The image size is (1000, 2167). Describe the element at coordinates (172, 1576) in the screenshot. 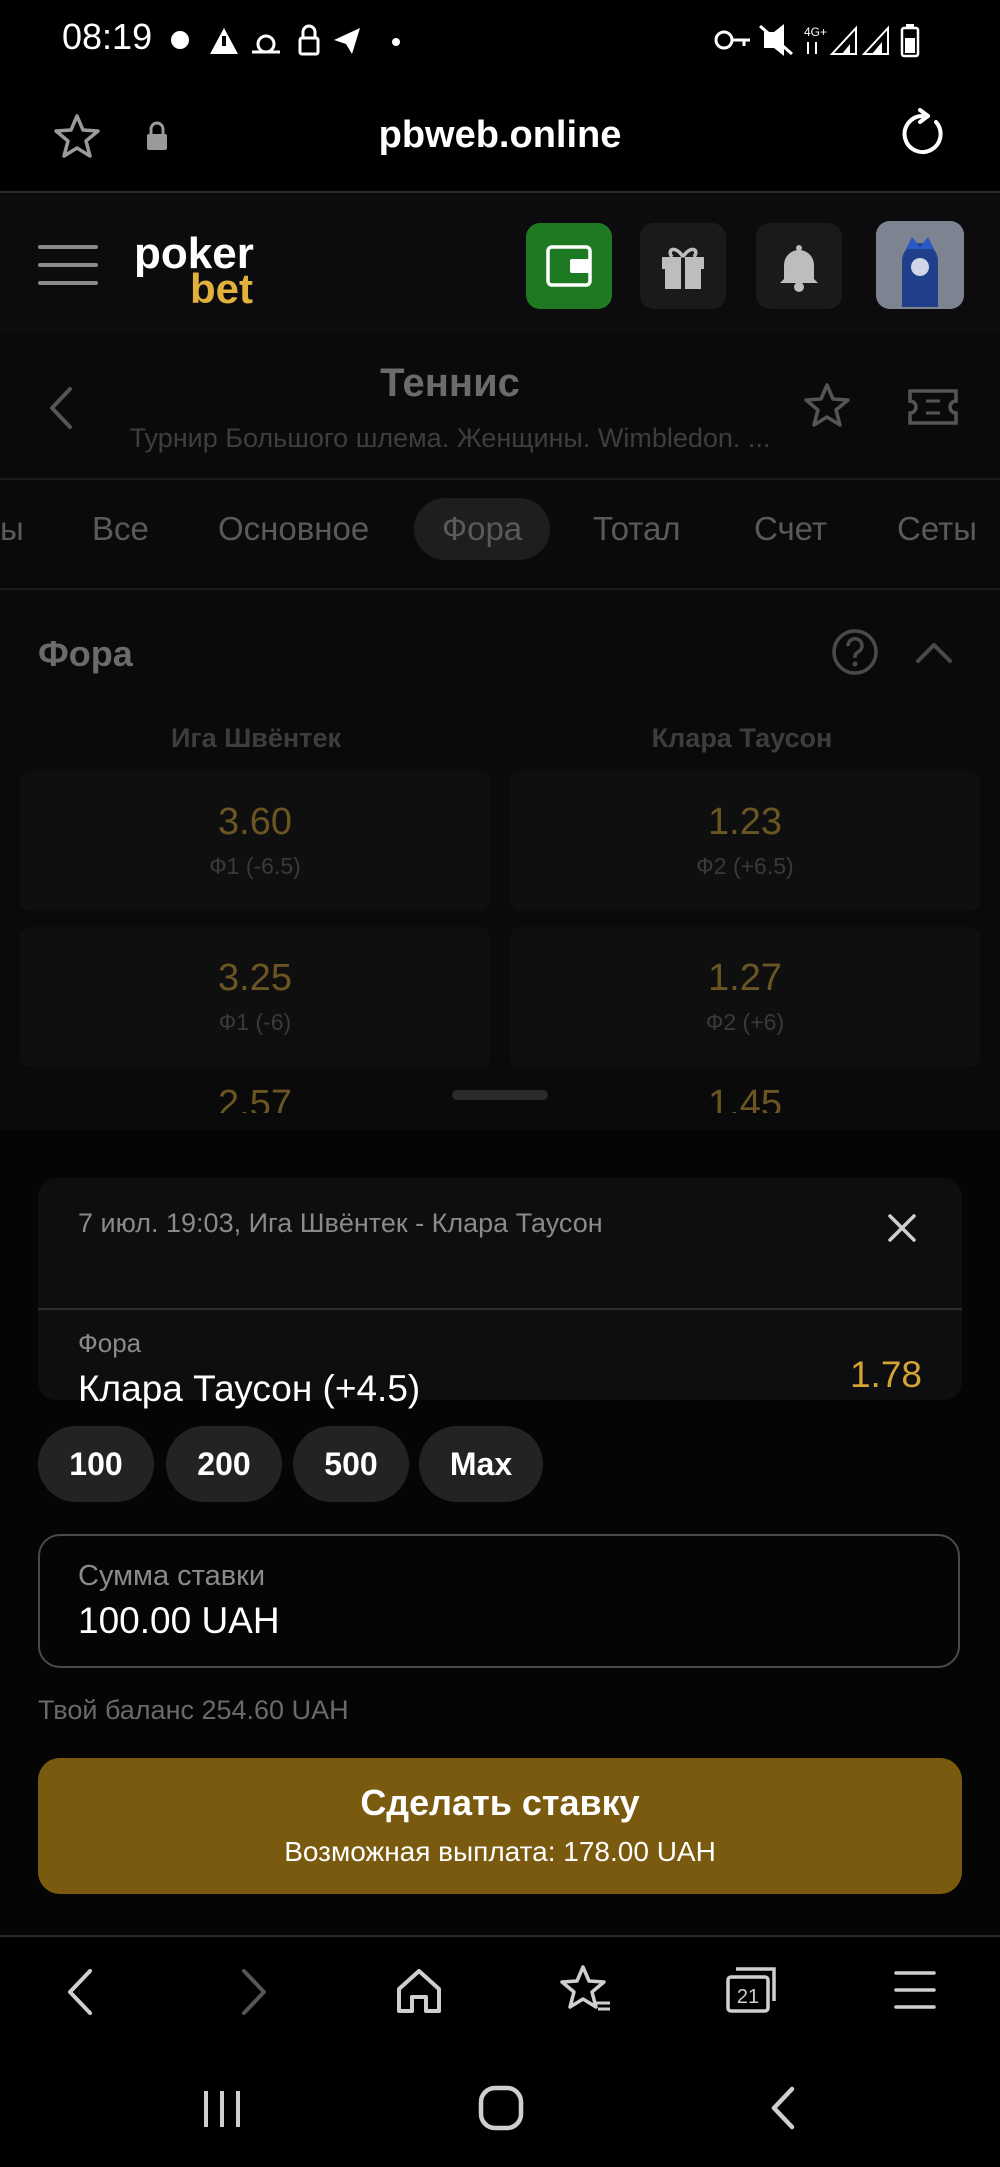

I see `stake-amount-label: Сумма ставки` at that location.